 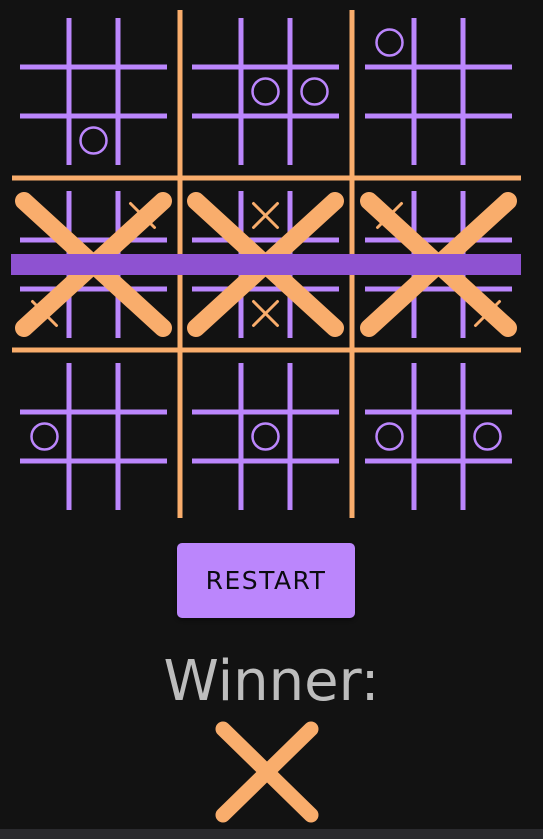 I want to click on win-line, so click(x=266, y=264).